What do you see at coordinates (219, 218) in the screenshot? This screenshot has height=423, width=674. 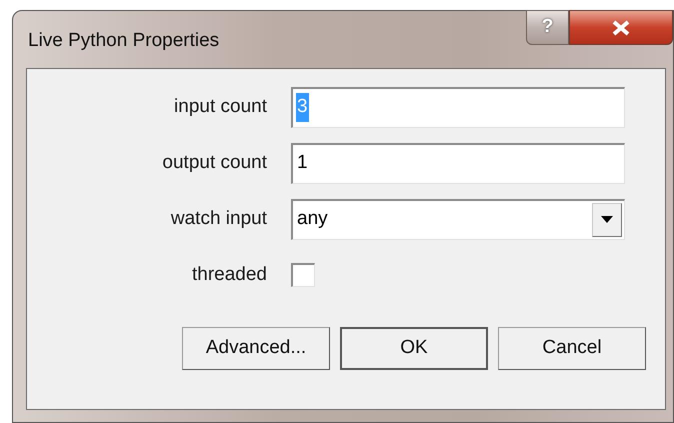 I see `field-label: watch input` at bounding box center [219, 218].